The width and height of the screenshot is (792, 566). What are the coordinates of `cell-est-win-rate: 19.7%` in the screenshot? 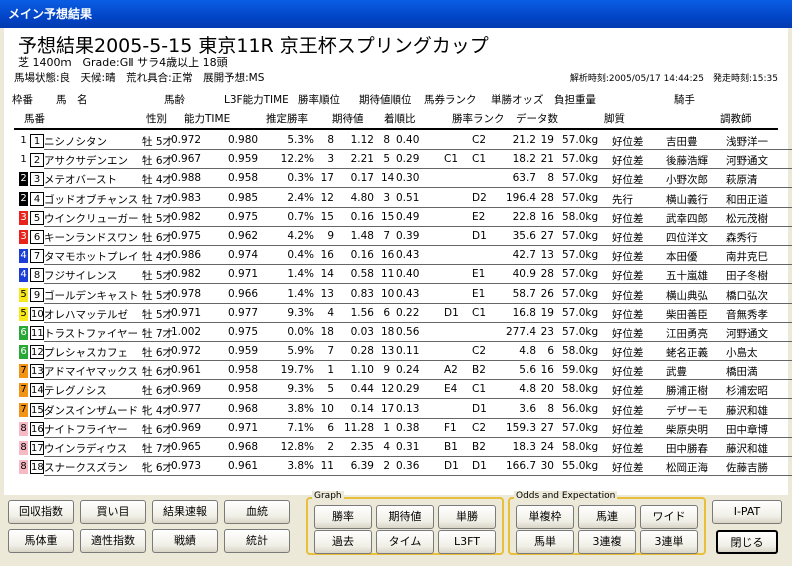 It's located at (297, 370).